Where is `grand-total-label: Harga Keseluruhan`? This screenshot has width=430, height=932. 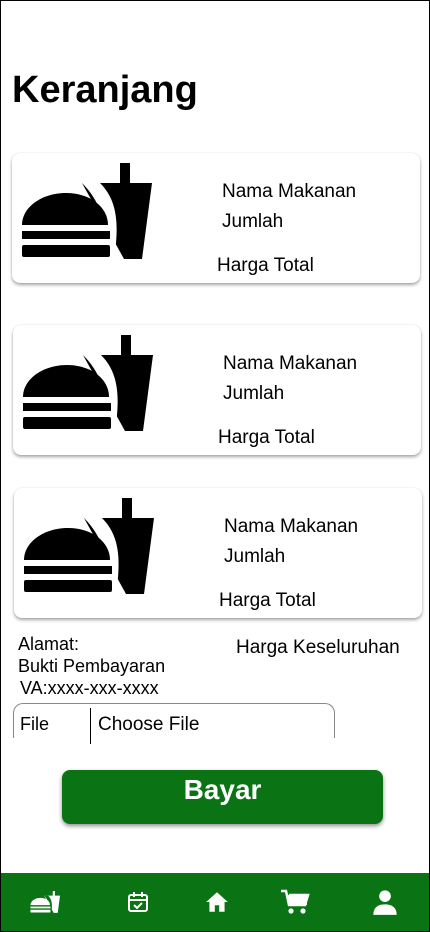 grand-total-label: Harga Keseluruhan is located at coordinates (318, 647).